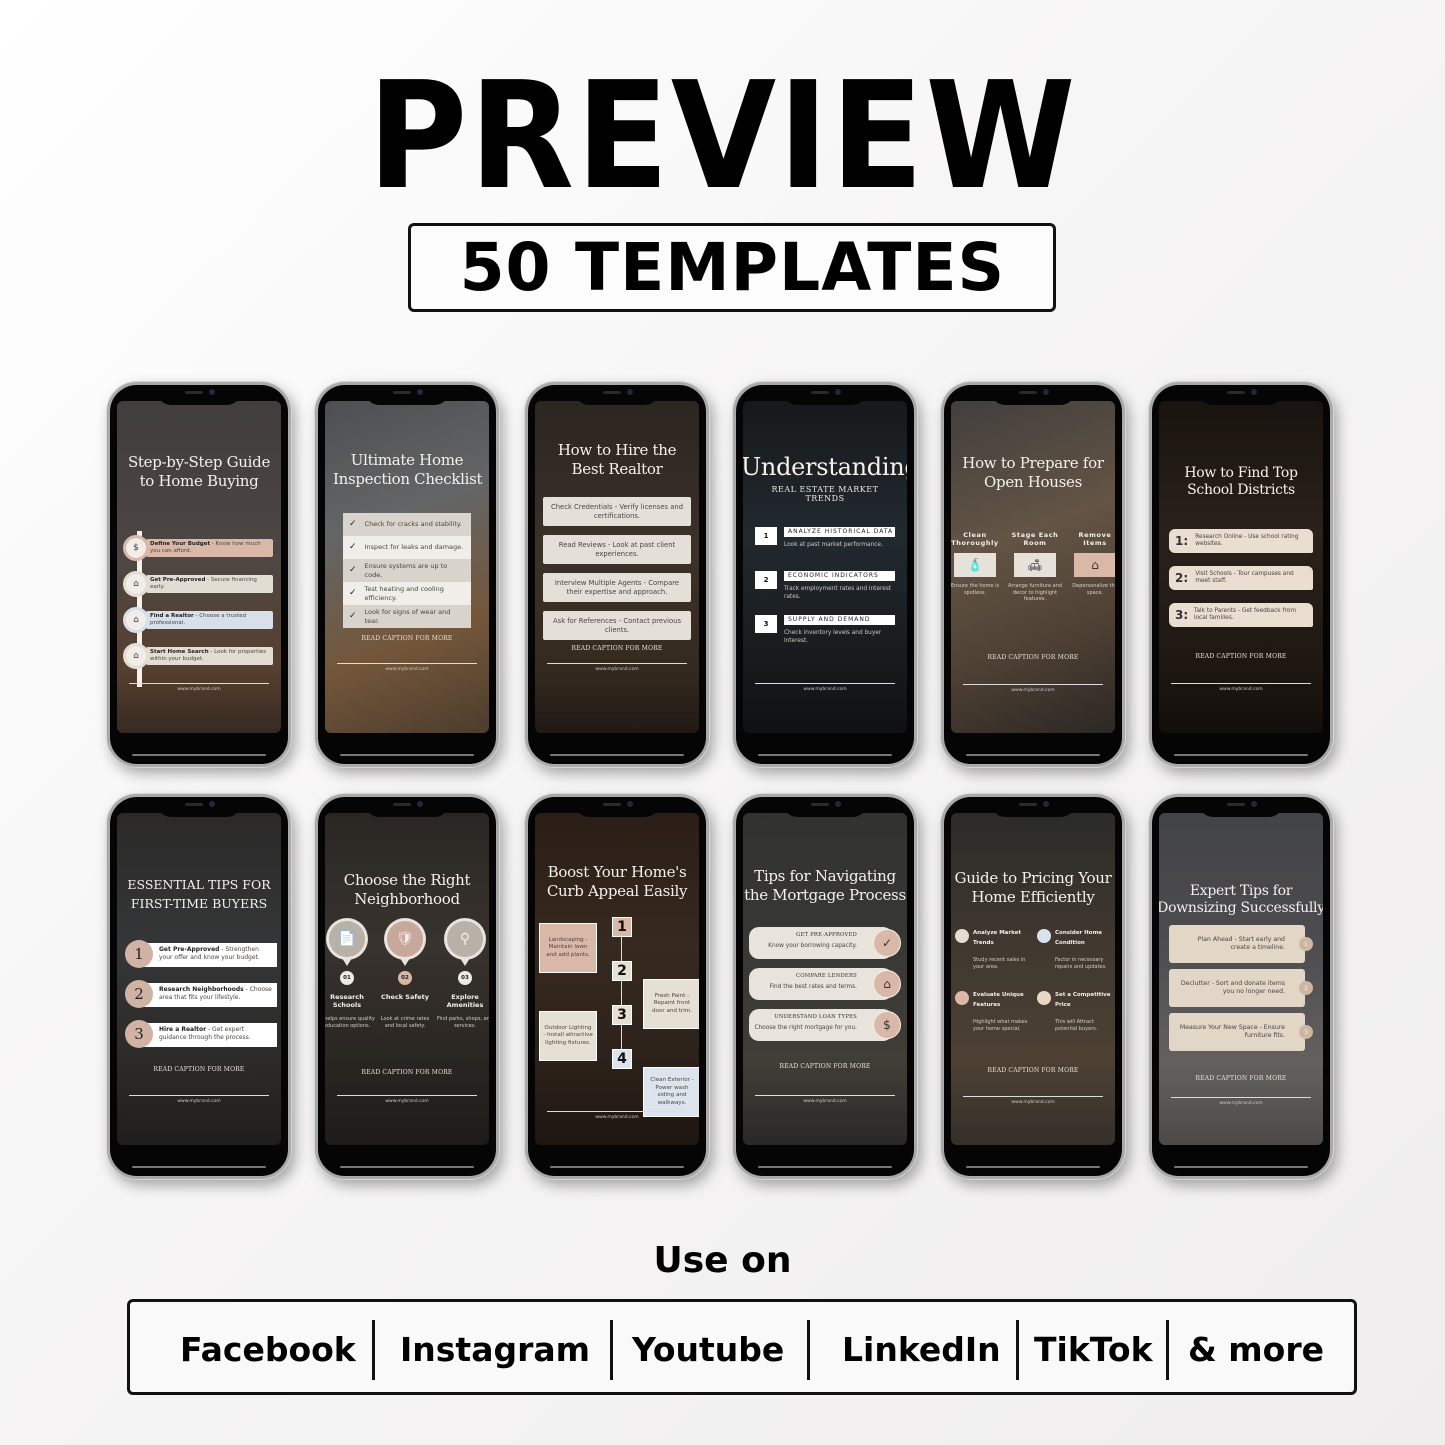  What do you see at coordinates (405, 1022) in the screenshot?
I see `column-desc: Look at crime rates and local safety.` at bounding box center [405, 1022].